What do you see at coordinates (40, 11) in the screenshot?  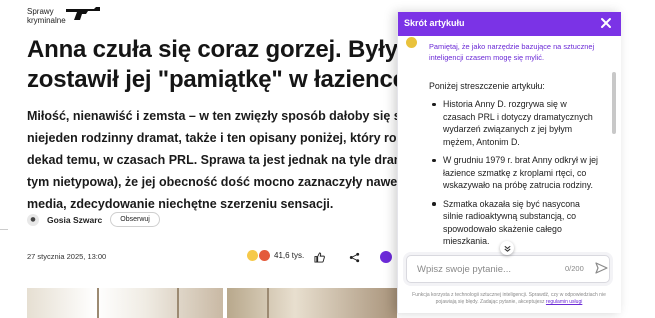 I see `brand-line-1: Sprawy` at bounding box center [40, 11].